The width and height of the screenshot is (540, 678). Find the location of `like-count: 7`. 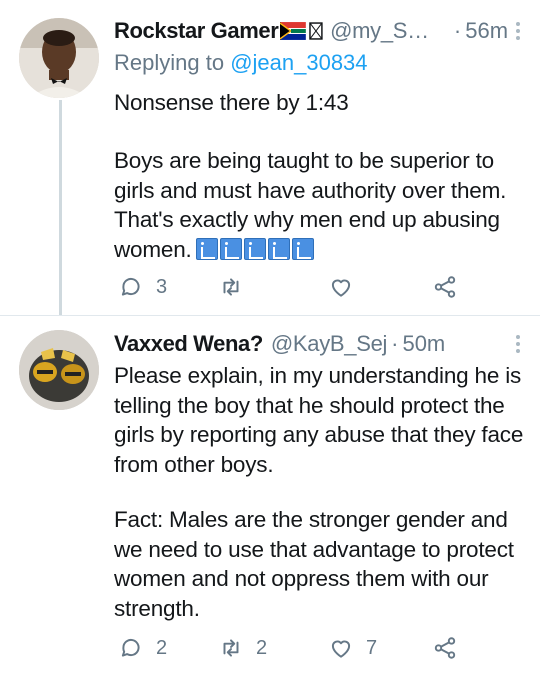

like-count: 7 is located at coordinates (372, 647).